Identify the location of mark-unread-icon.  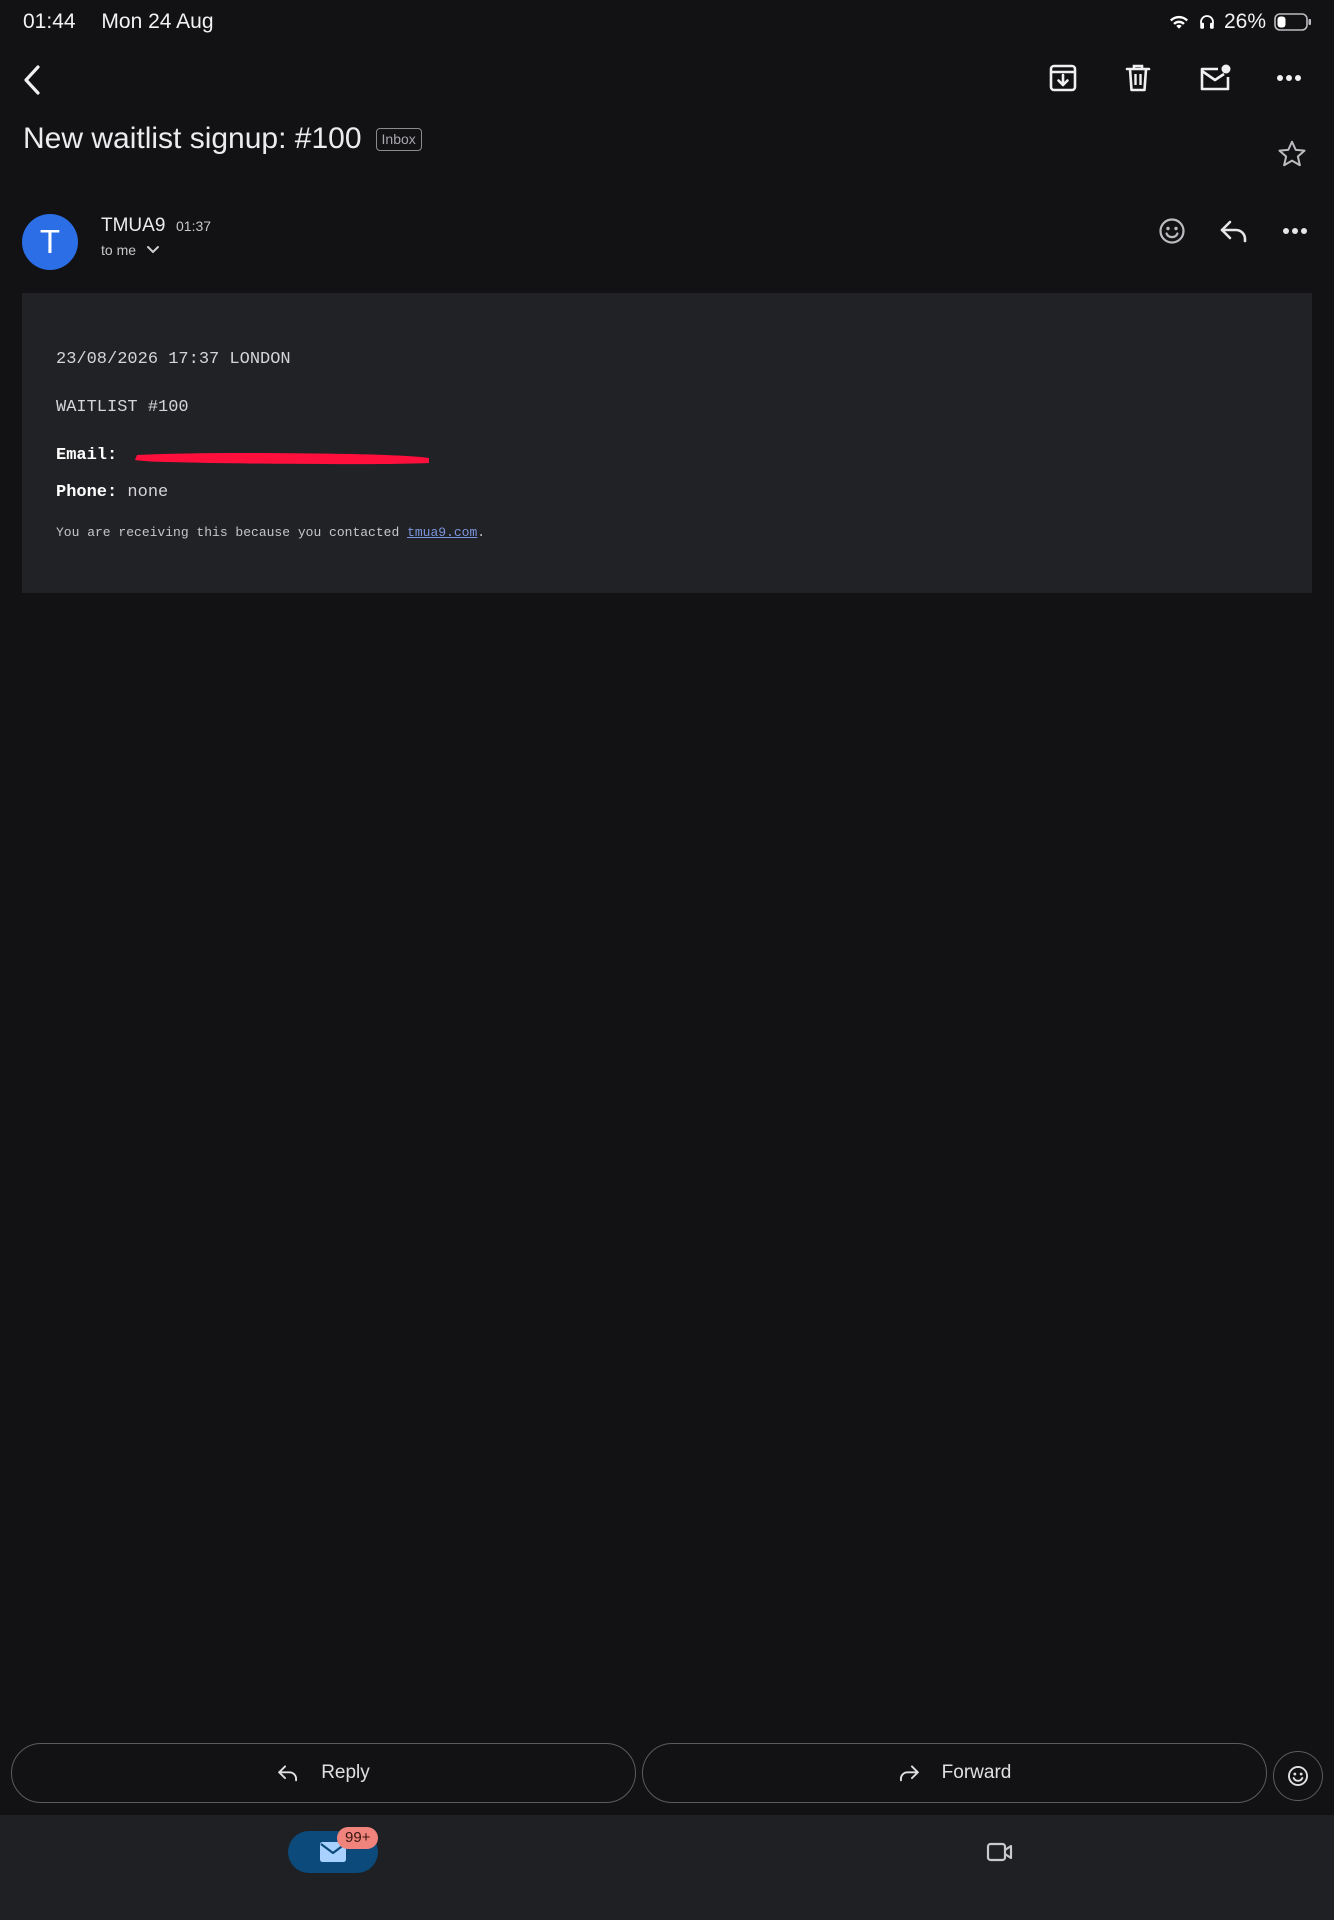
(1215, 77).